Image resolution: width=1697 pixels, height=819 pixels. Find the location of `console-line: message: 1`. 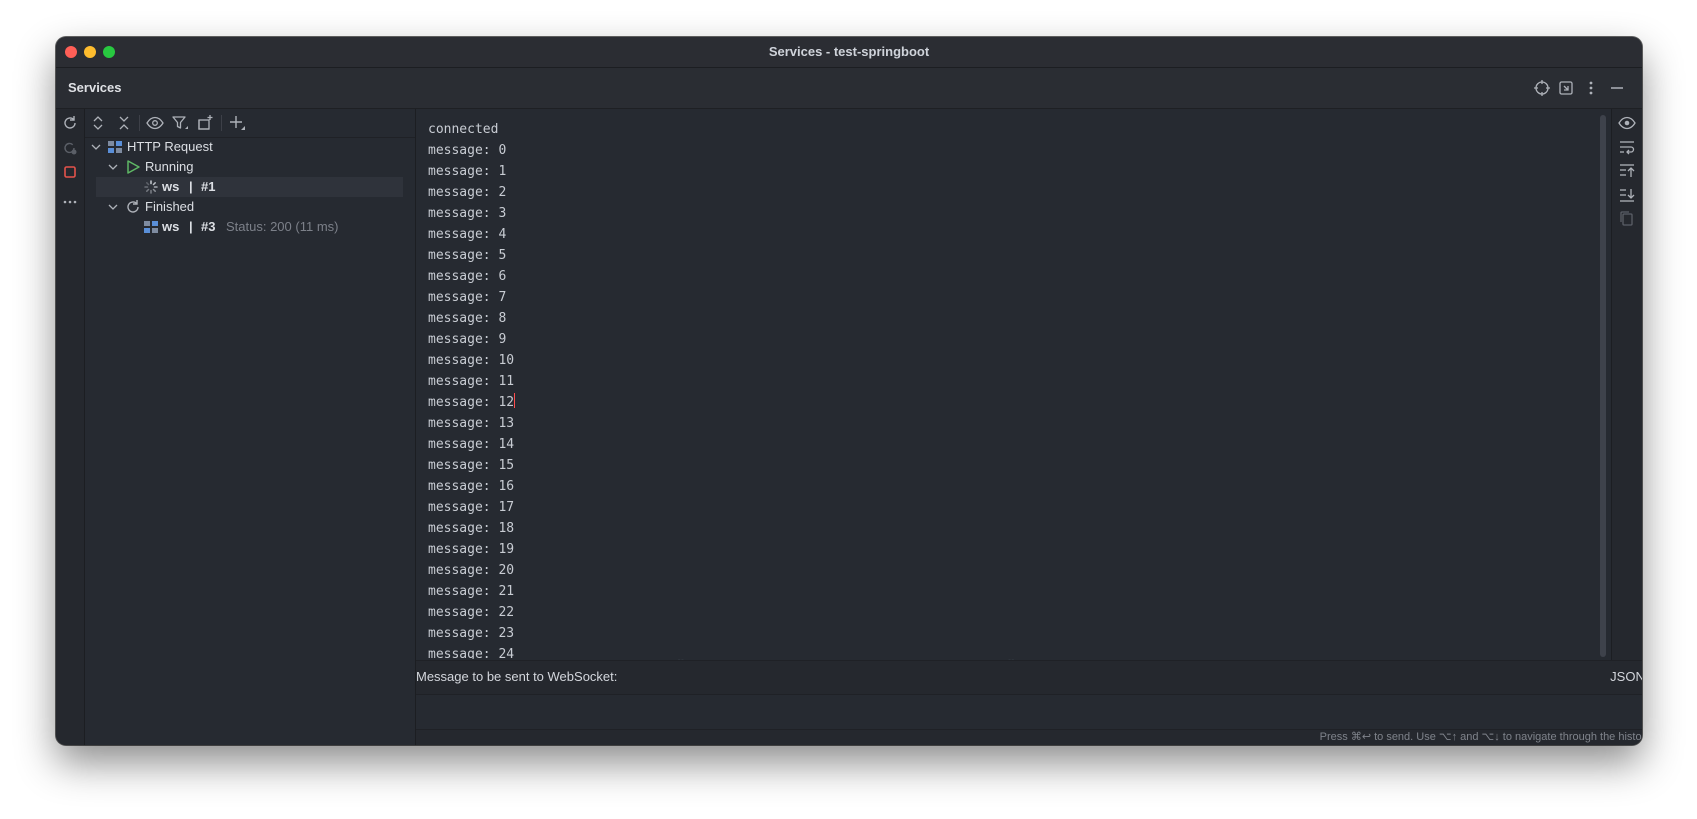

console-line: message: 1 is located at coordinates (467, 171).